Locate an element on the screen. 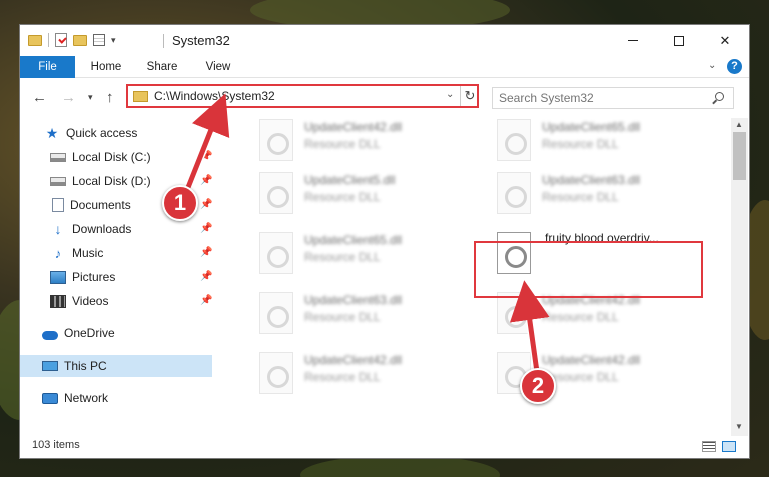 The image size is (769, 477). arrow-to-address is located at coordinates (206, 144).